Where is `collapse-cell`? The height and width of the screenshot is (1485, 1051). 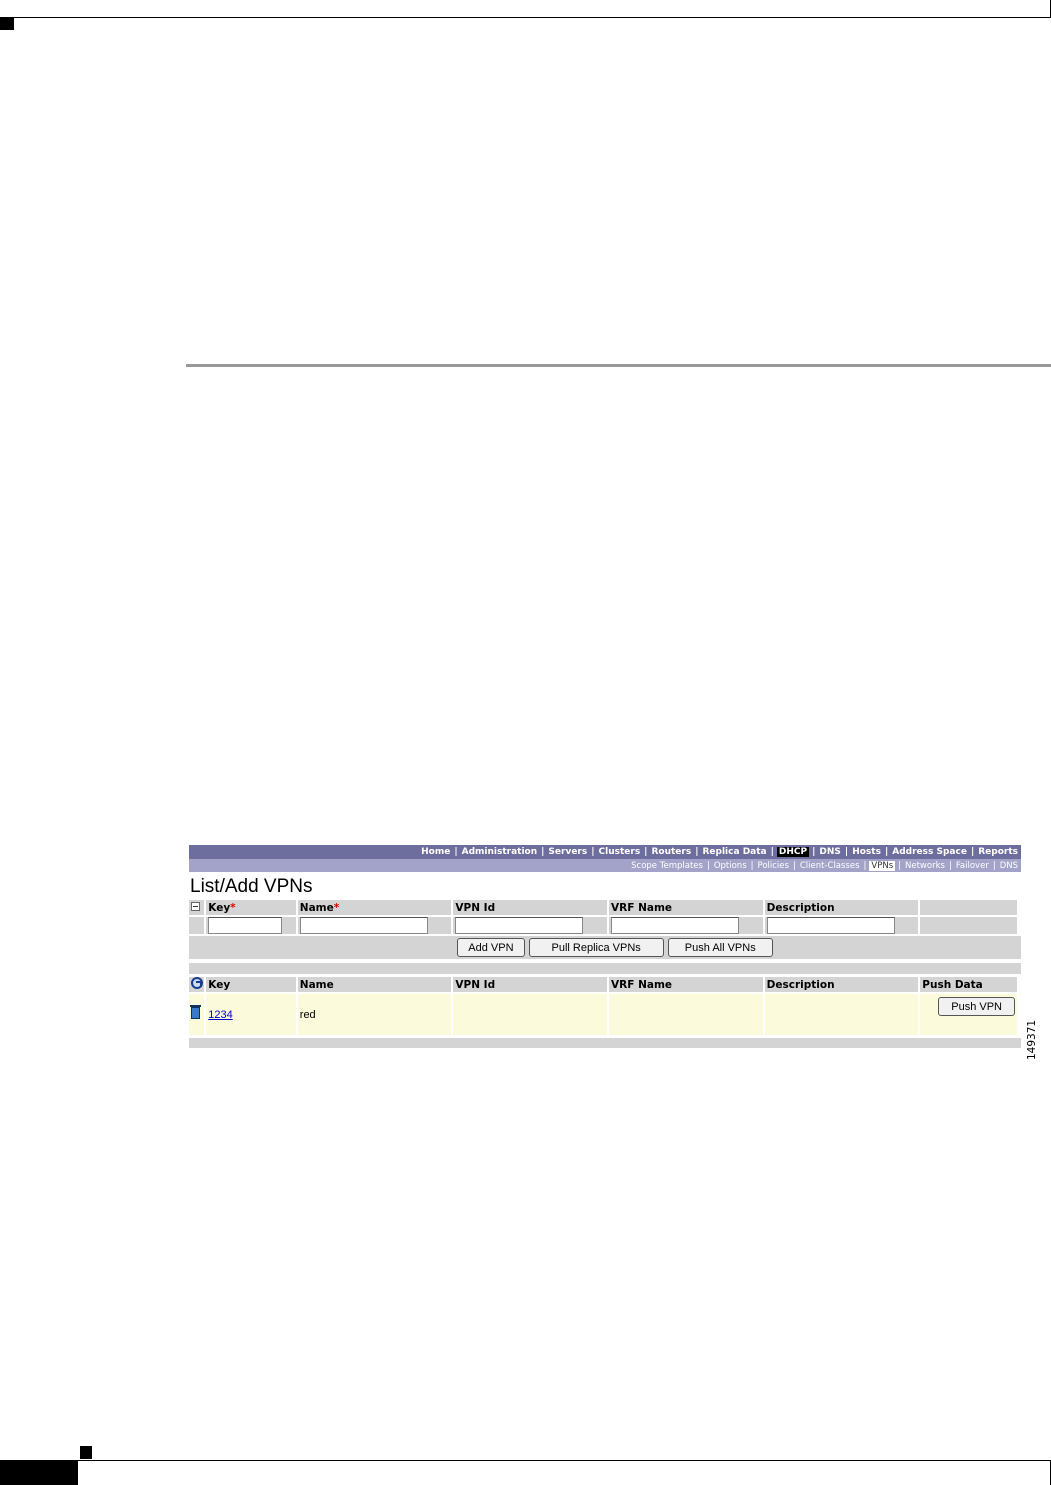 collapse-cell is located at coordinates (197, 907).